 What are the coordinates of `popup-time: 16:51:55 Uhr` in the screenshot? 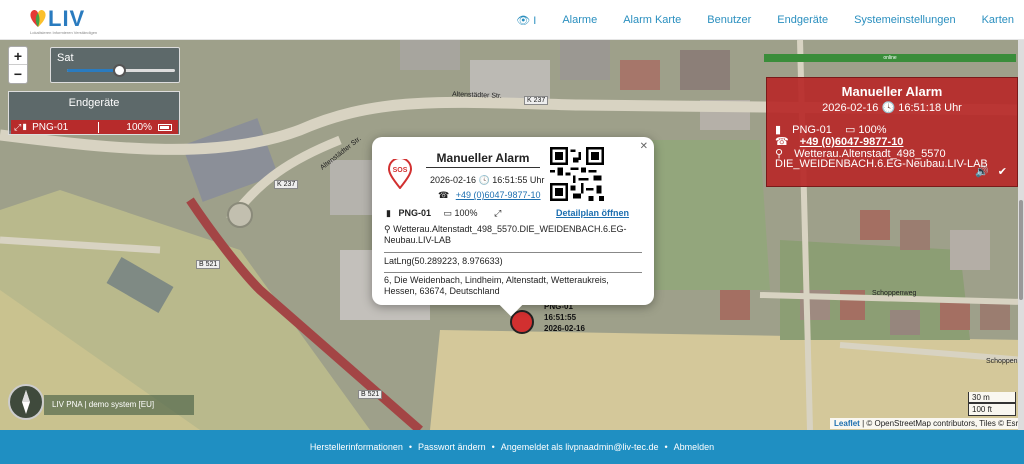 It's located at (518, 180).